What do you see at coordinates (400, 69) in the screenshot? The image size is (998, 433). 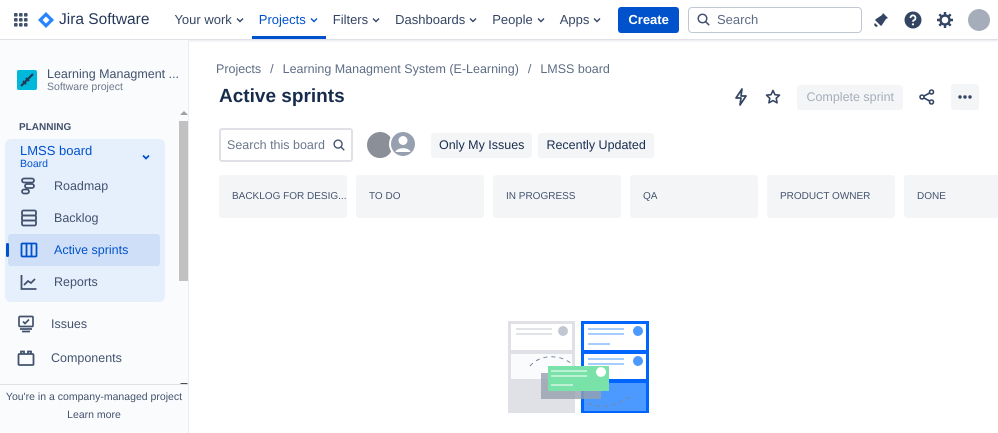 I see `breadcrumb-link: Learning Managment System (E-Learning)` at bounding box center [400, 69].